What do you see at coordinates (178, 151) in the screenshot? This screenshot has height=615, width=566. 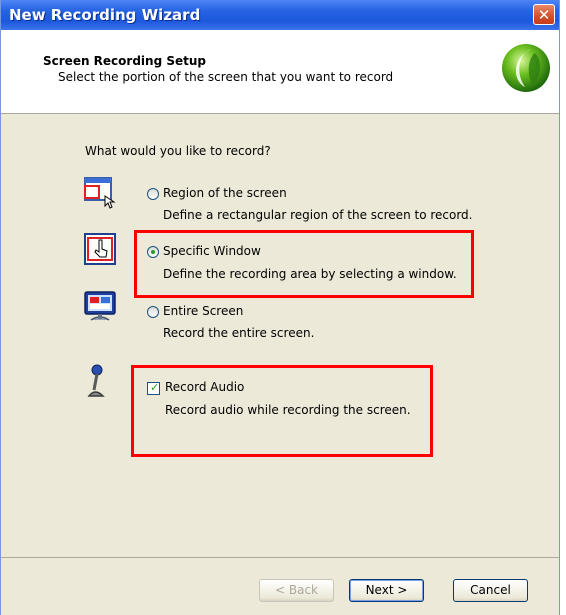 I see `question-label: What would you like to record?` at bounding box center [178, 151].